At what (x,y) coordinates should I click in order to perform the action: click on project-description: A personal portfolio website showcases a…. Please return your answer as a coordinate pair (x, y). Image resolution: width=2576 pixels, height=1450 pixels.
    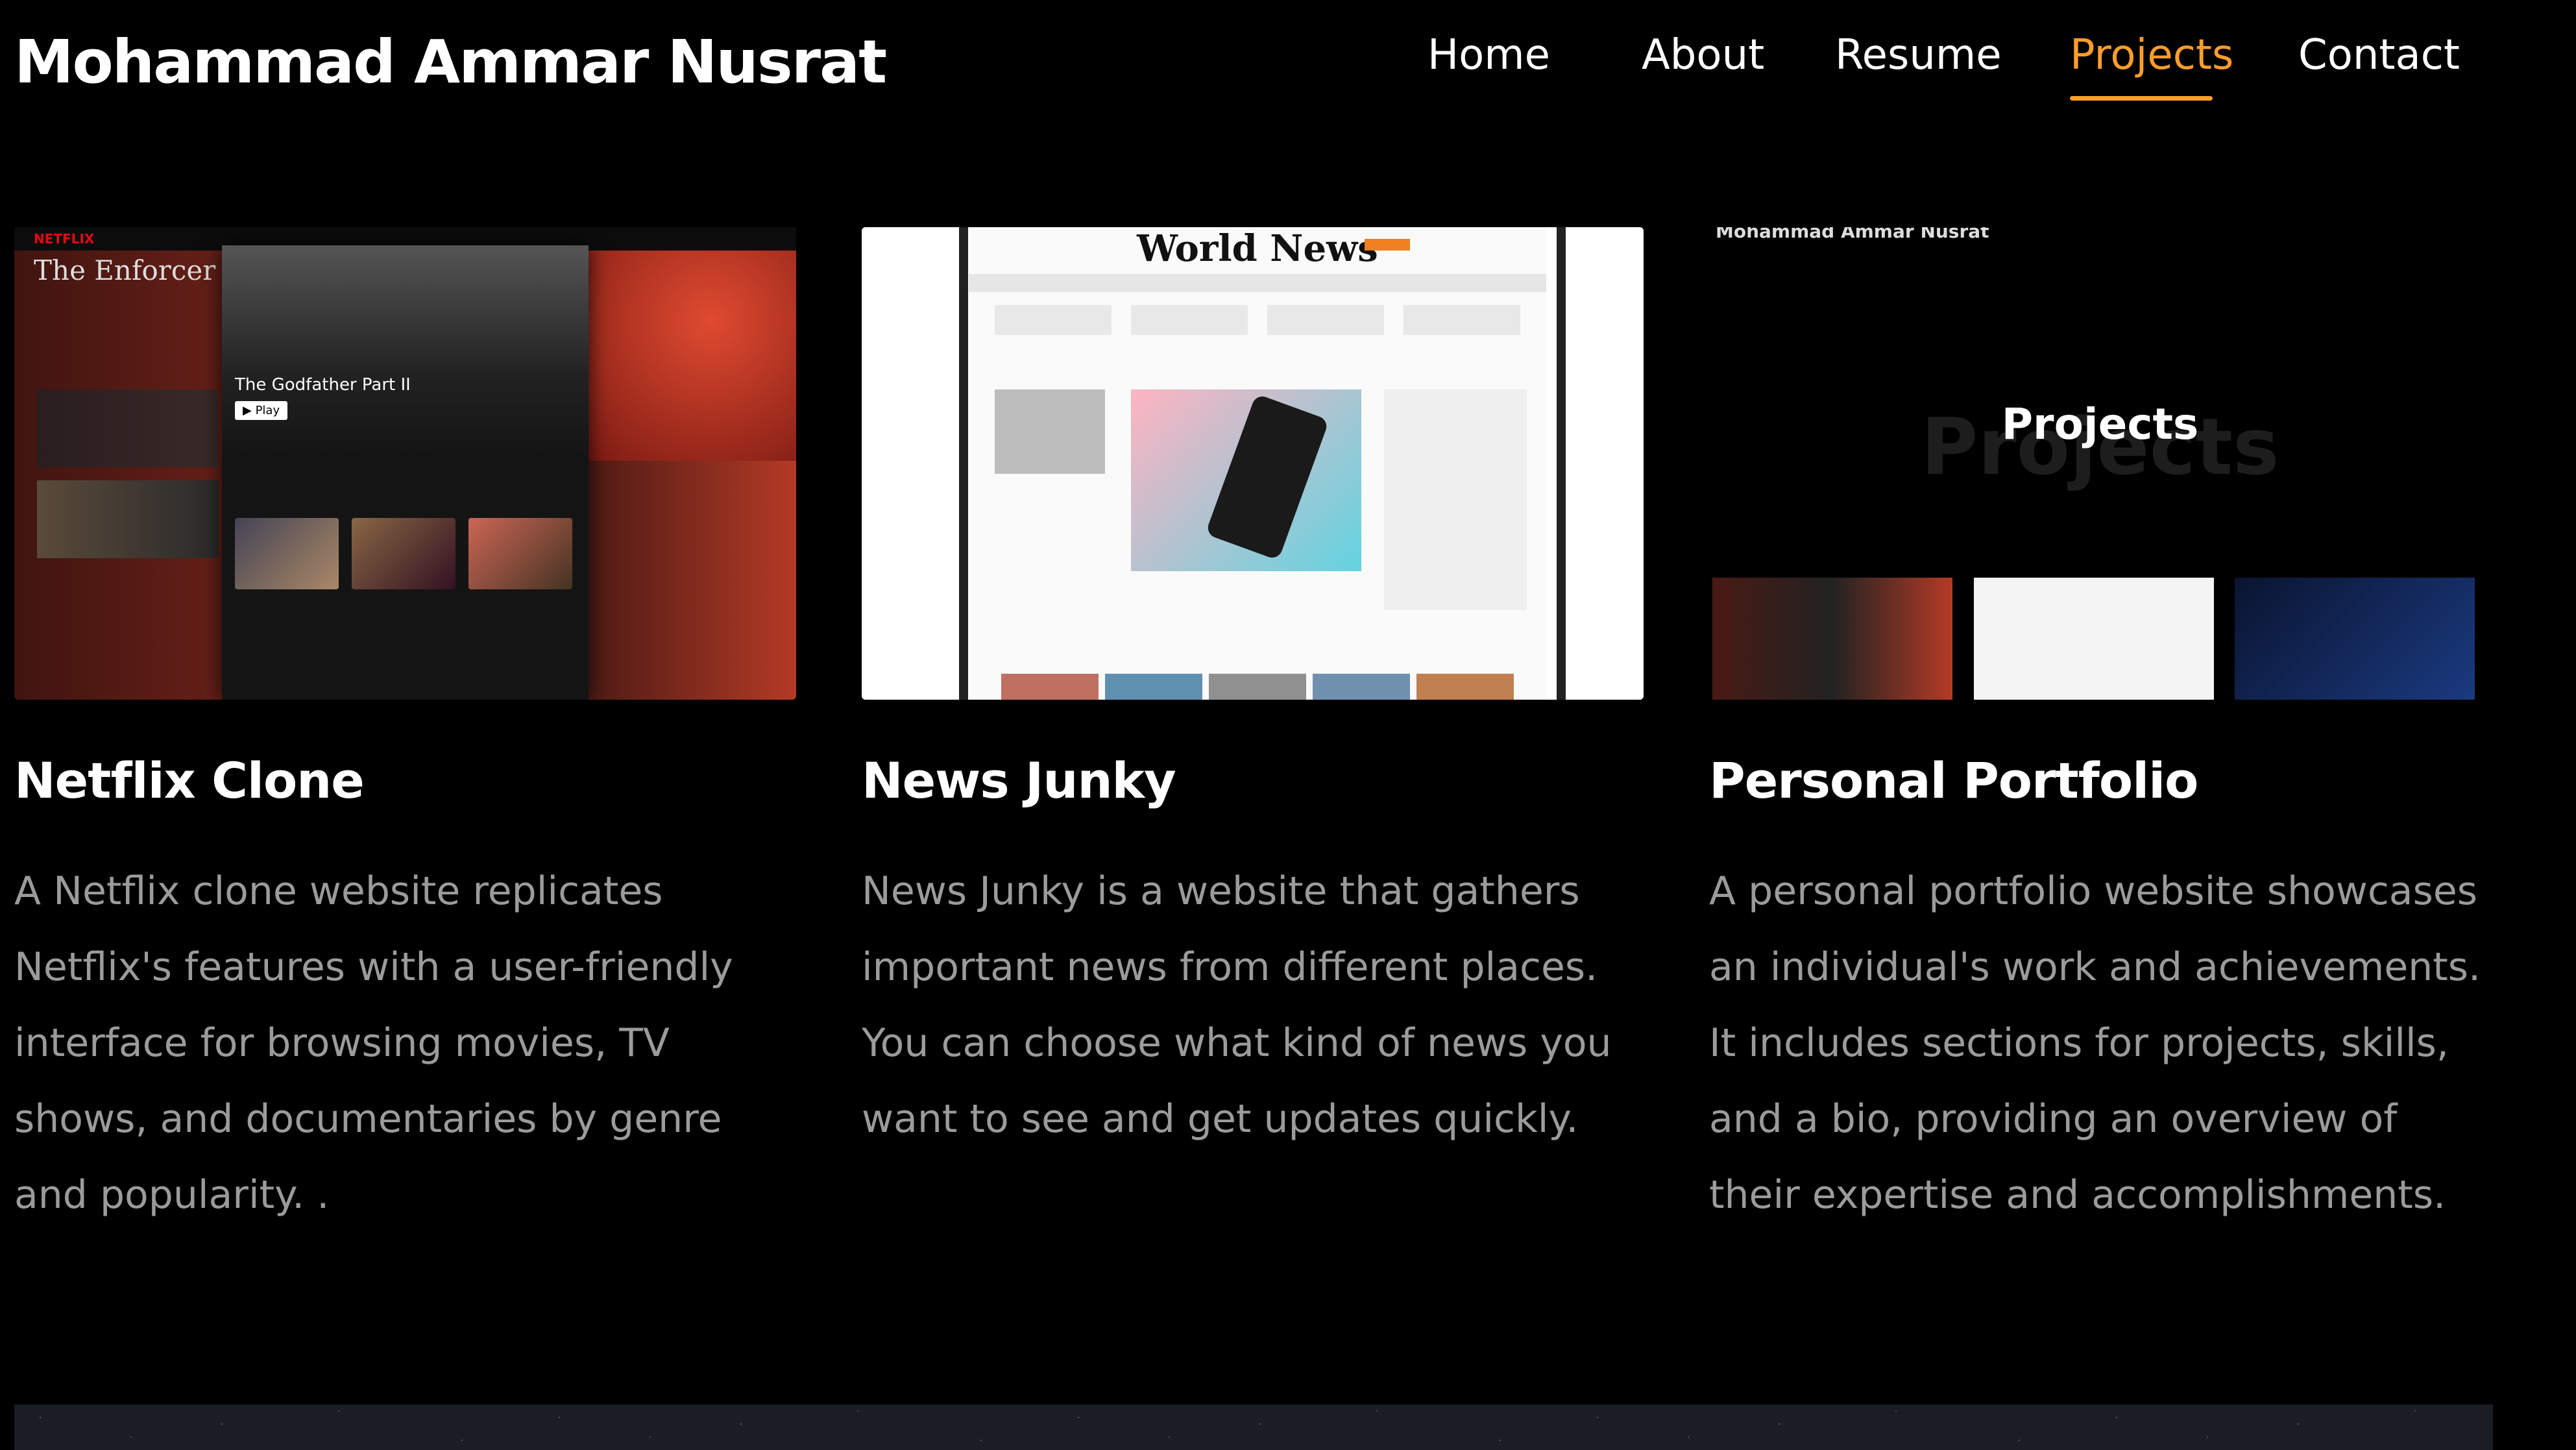
    Looking at the image, I should click on (2095, 1043).